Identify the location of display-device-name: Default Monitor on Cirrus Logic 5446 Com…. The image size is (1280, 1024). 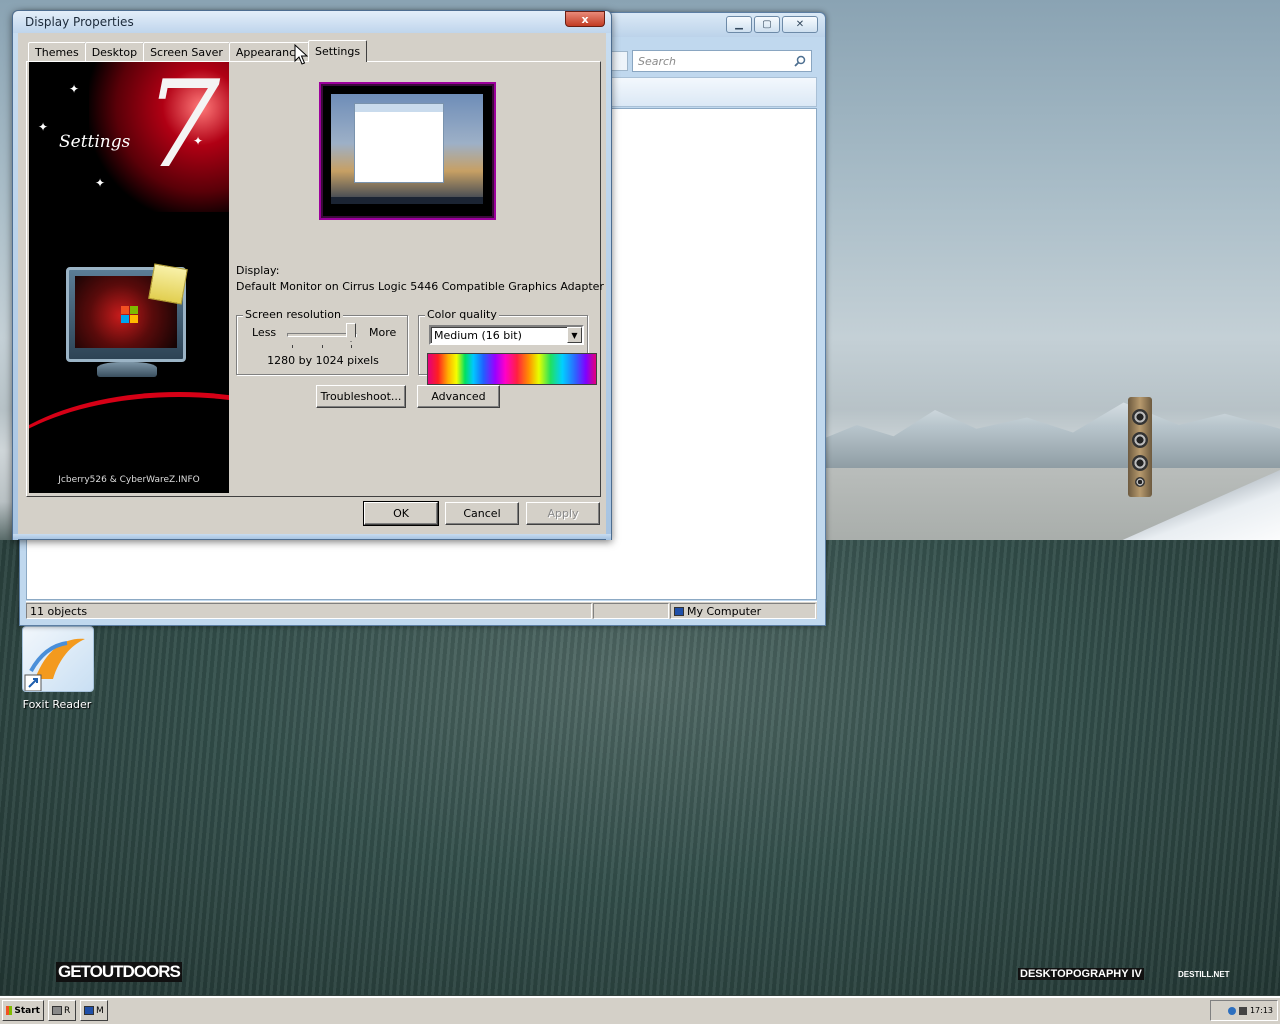
(420, 286).